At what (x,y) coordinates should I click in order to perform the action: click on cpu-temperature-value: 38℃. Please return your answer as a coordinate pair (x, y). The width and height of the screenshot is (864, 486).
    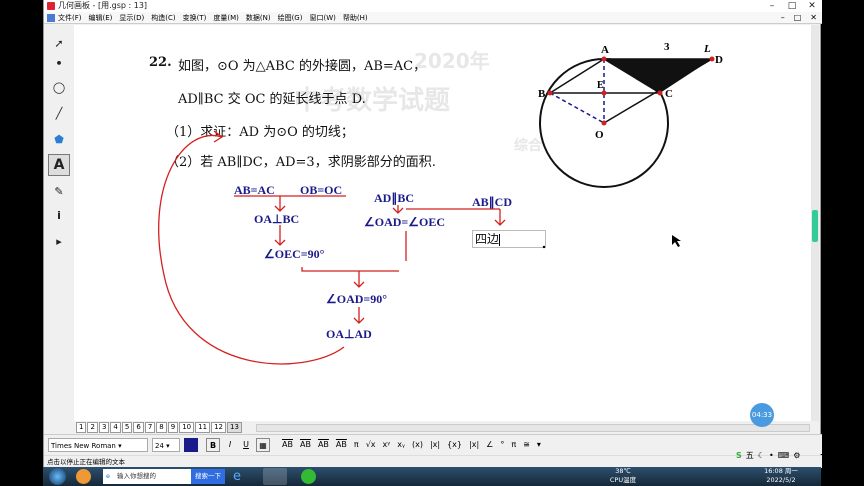
    Looking at the image, I should click on (623, 471).